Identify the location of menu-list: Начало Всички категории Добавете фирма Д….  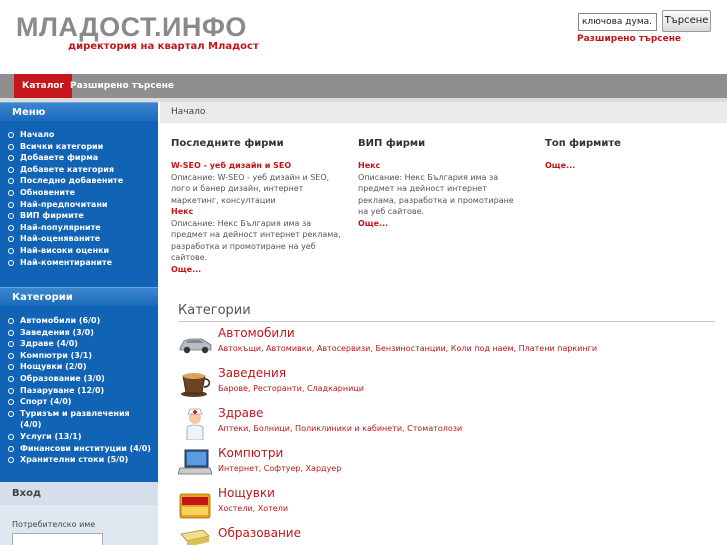
(65, 198).